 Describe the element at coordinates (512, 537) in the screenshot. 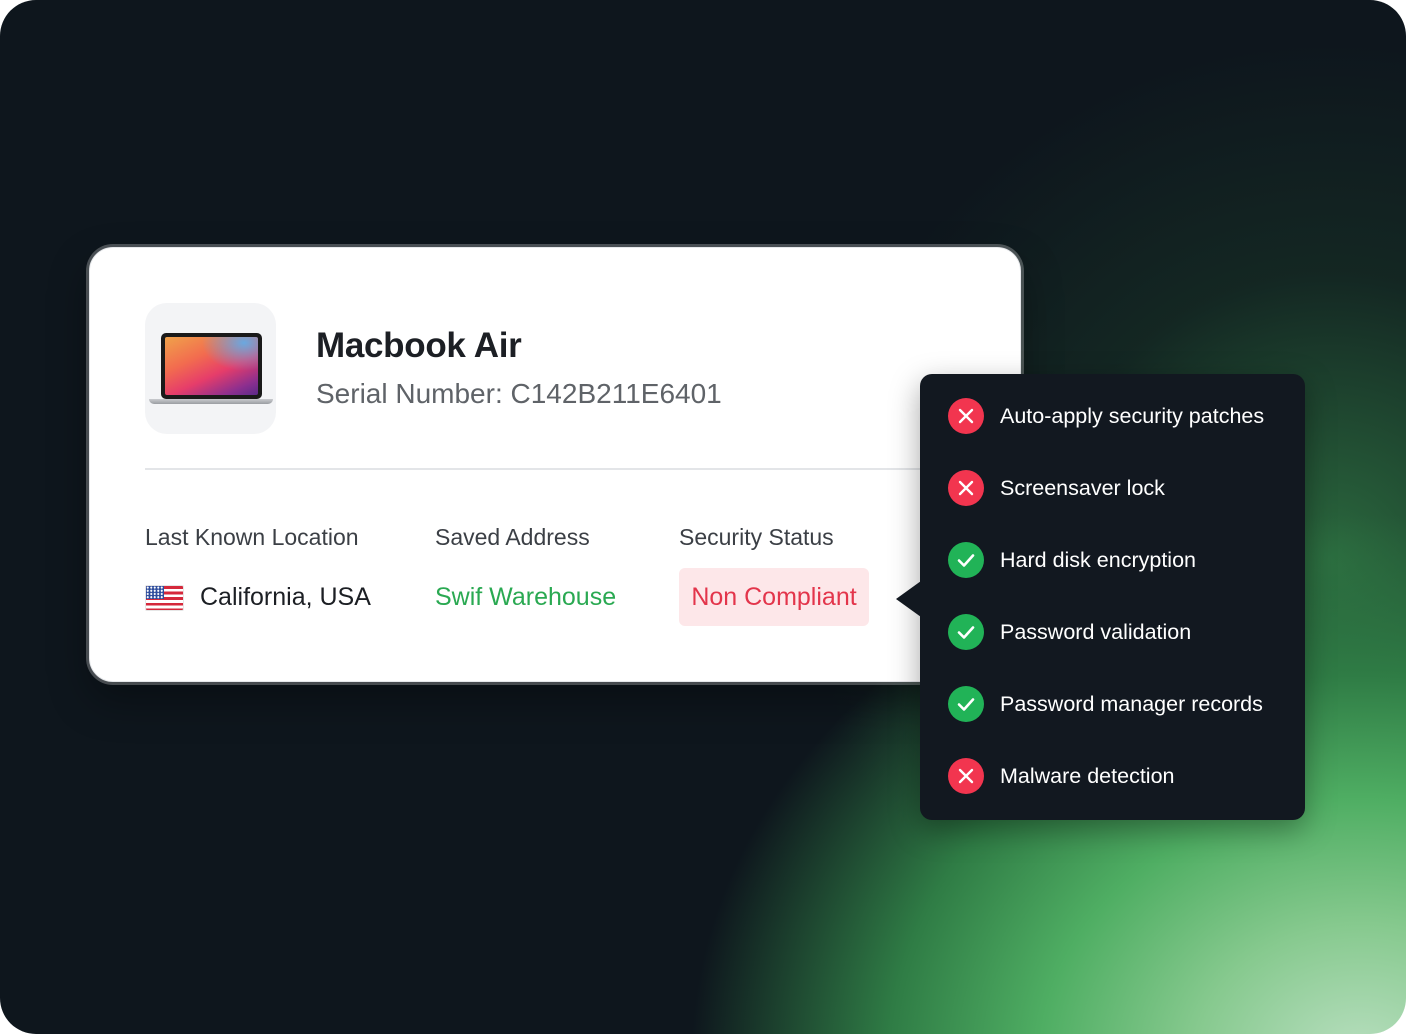

I see `address-label: Saved Address` at that location.